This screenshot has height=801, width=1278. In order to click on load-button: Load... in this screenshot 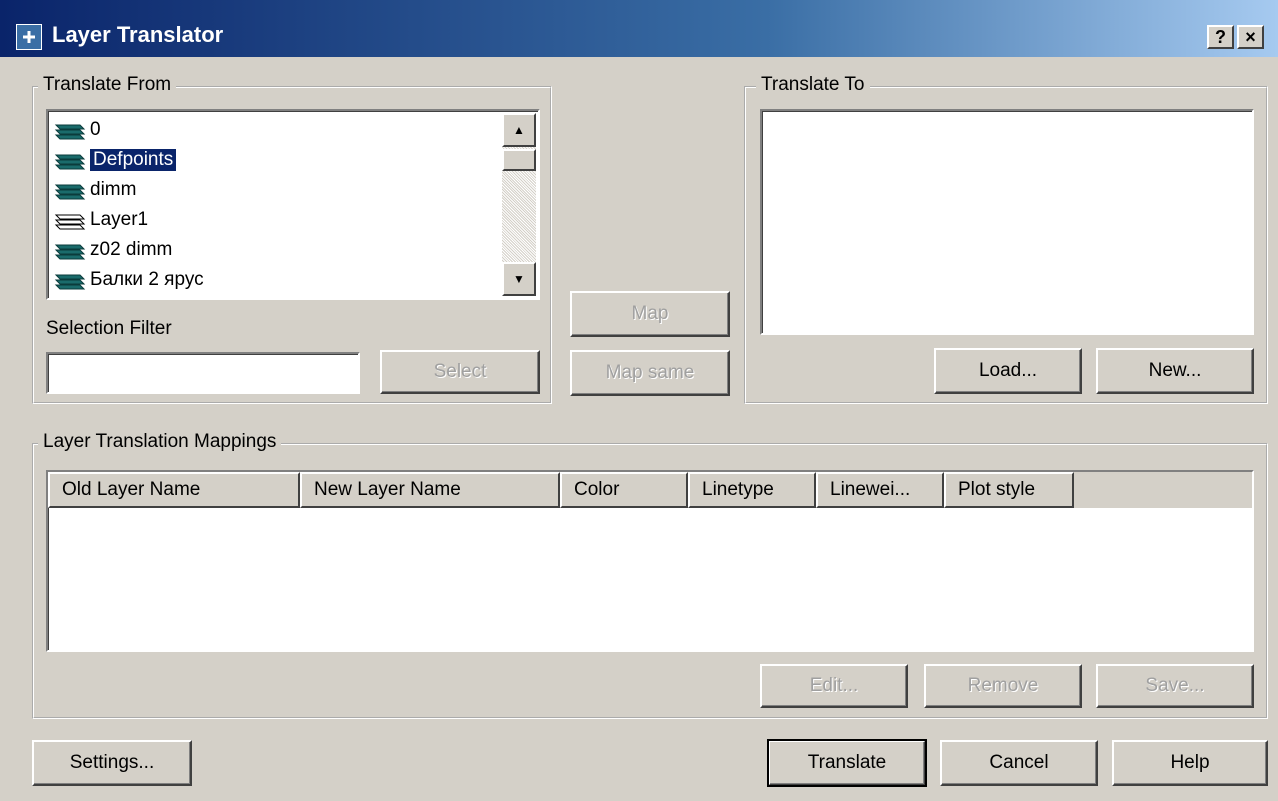, I will do `click(1008, 371)`.